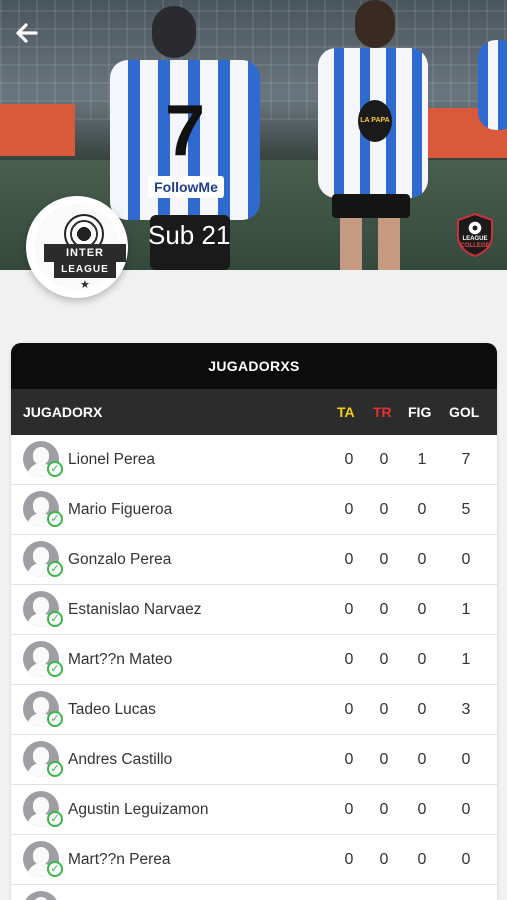 This screenshot has height=900, width=507. Describe the element at coordinates (135, 609) in the screenshot. I see `player-name: Estanislao Narvaez` at that location.